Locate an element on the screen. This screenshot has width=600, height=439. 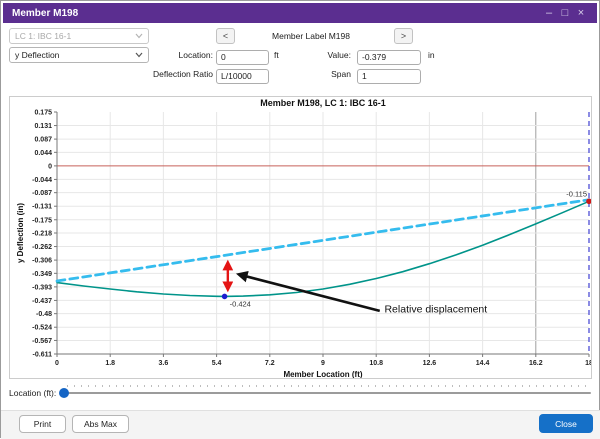
svg-text: 18 is located at coordinates (588, 363).